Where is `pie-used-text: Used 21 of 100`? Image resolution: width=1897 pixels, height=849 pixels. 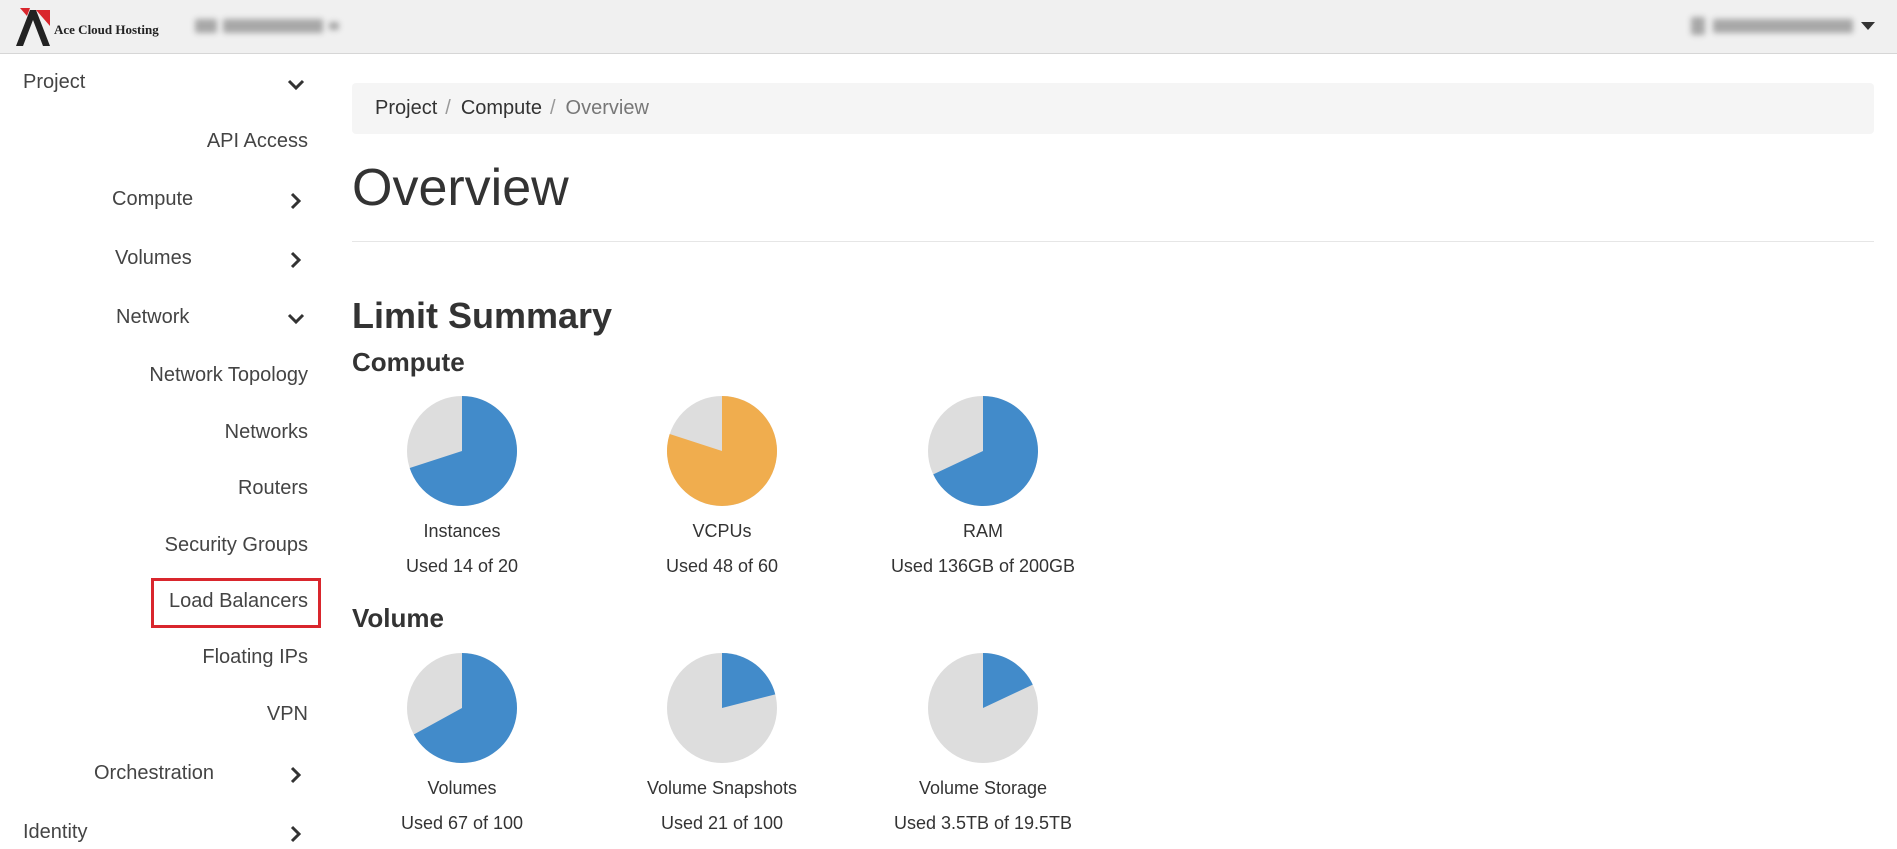 pie-used-text: Used 21 of 100 is located at coordinates (722, 823).